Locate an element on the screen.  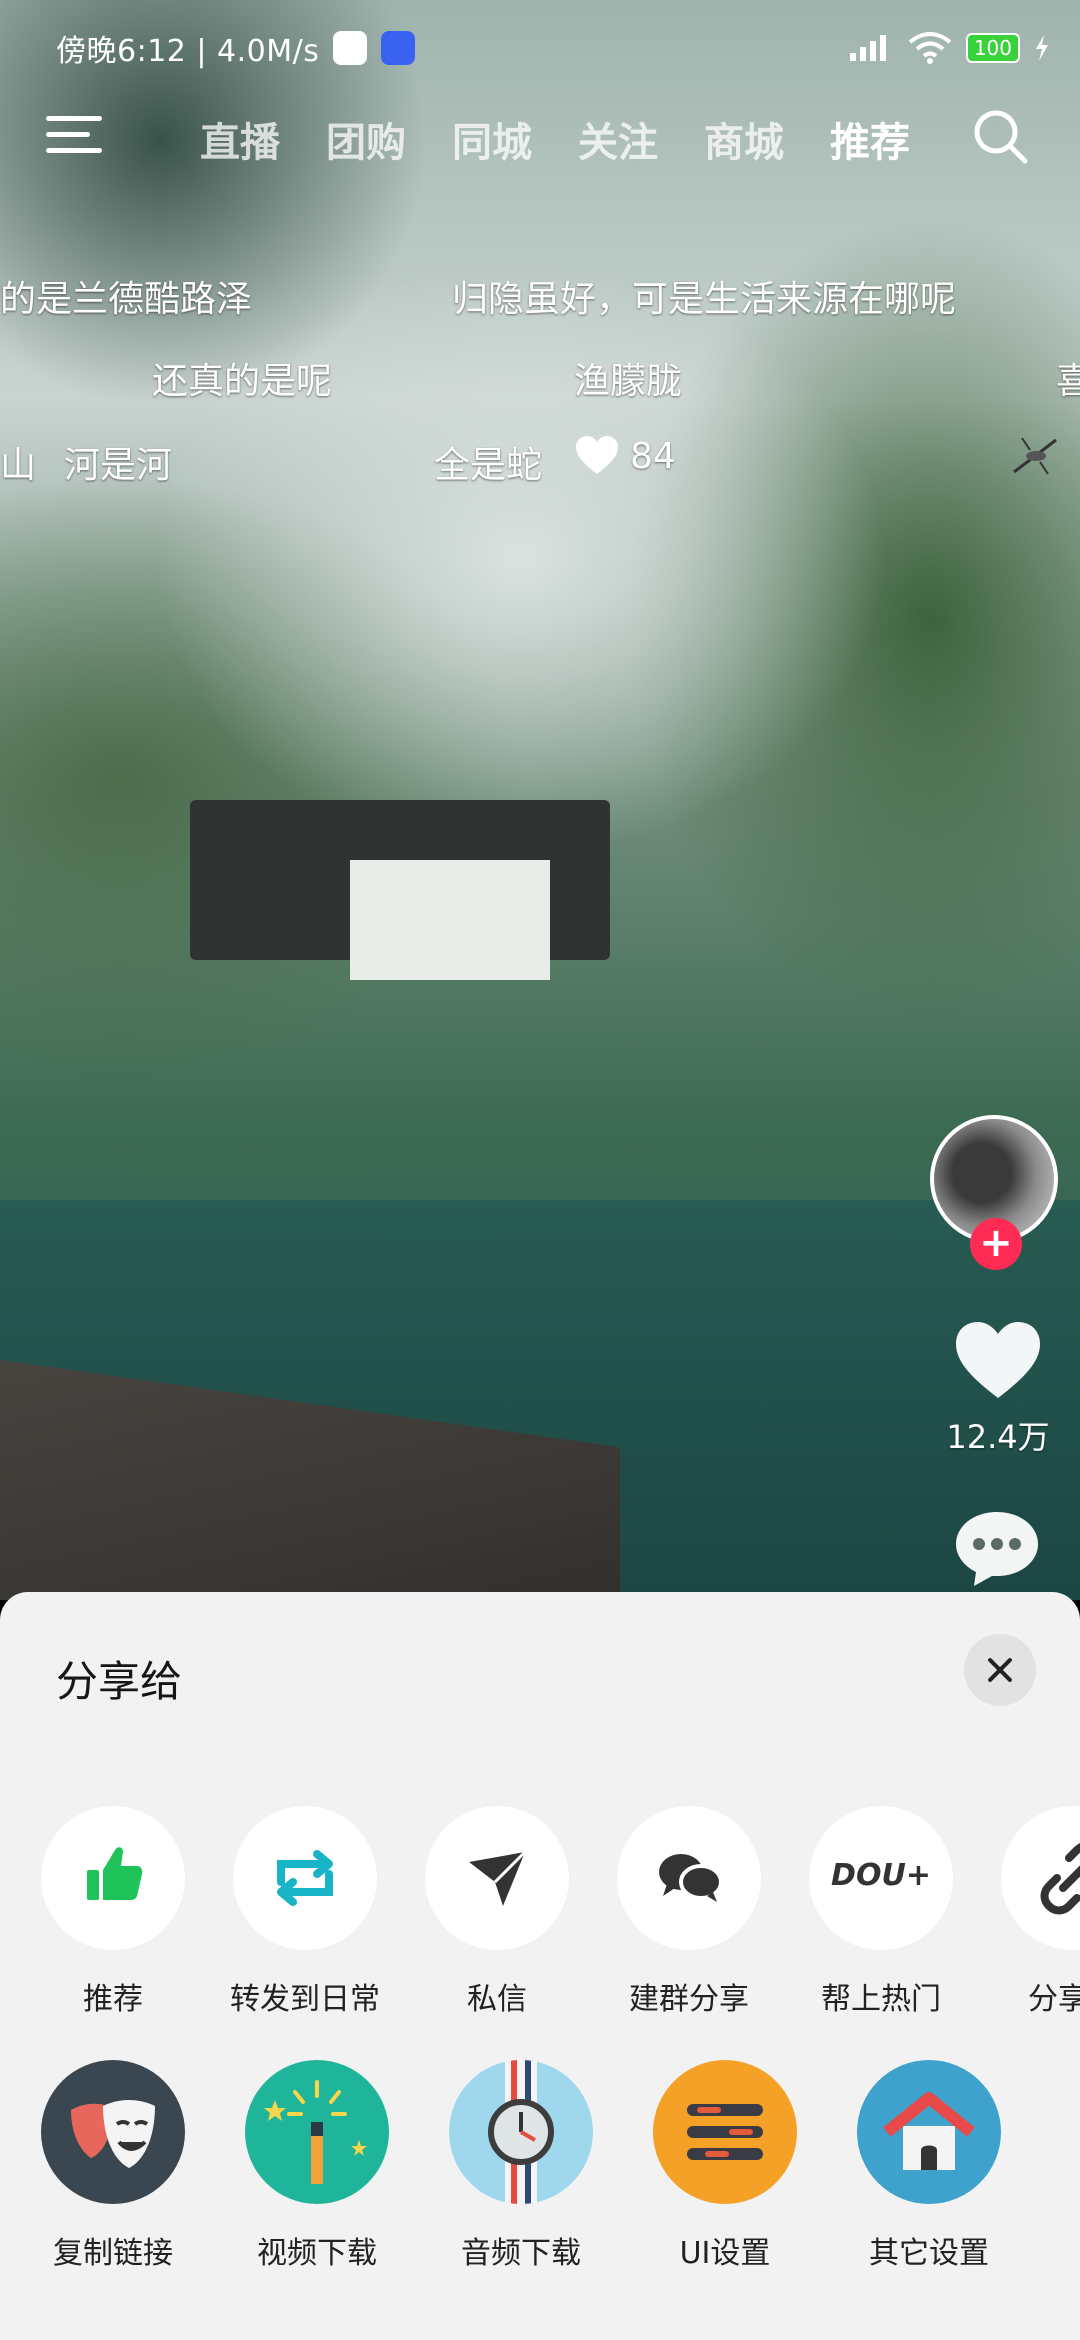
battery-indicator: 100 is located at coordinates (992, 48).